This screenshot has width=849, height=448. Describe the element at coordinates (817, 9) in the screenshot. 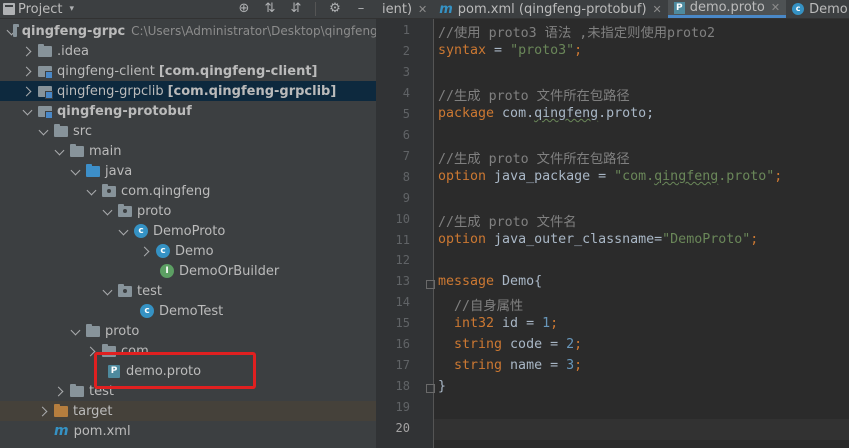

I see `tab-demoproto: c DemoPro` at that location.